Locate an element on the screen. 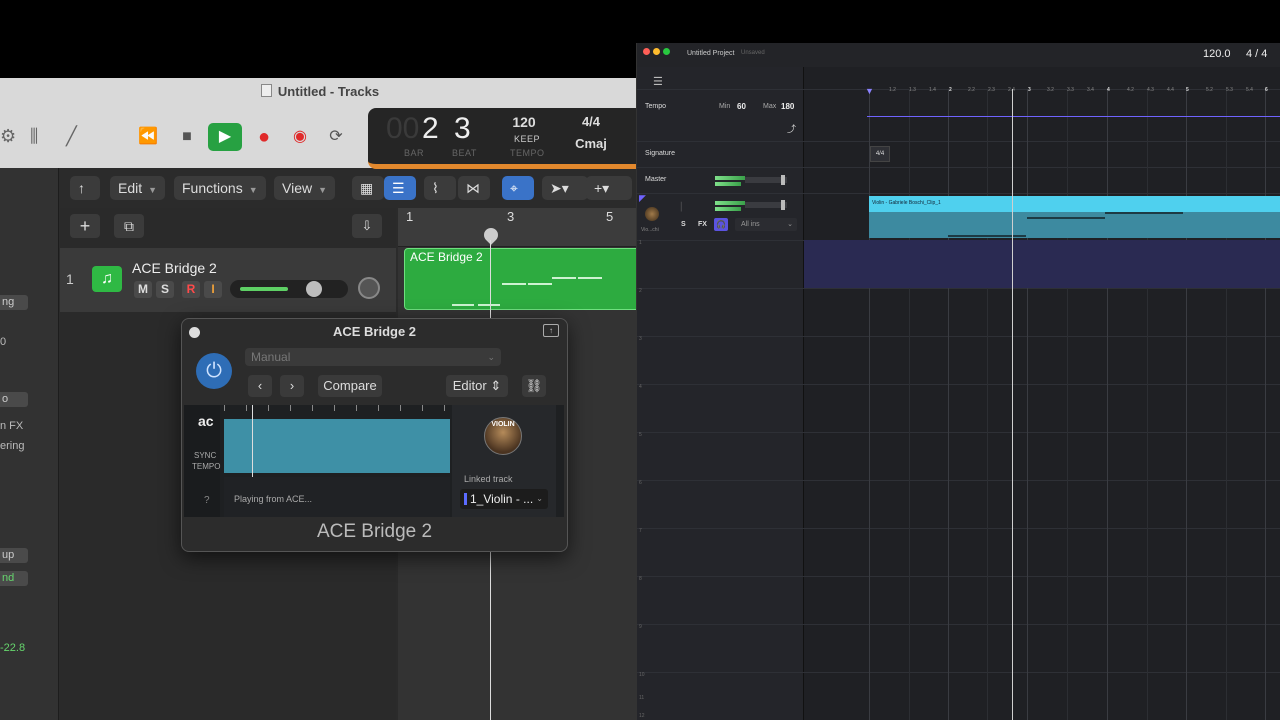 This screenshot has height=720, width=1280. flex-icon: ⋈ is located at coordinates (474, 188).